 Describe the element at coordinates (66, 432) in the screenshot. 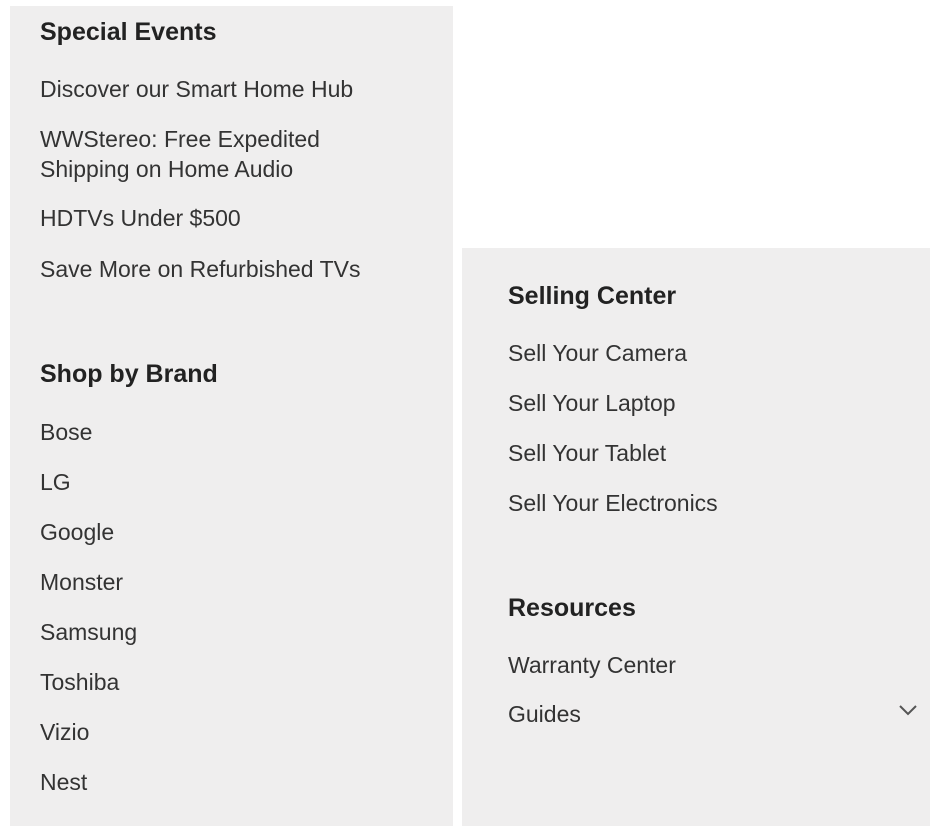

I see `brand-link-bose: Bose` at that location.